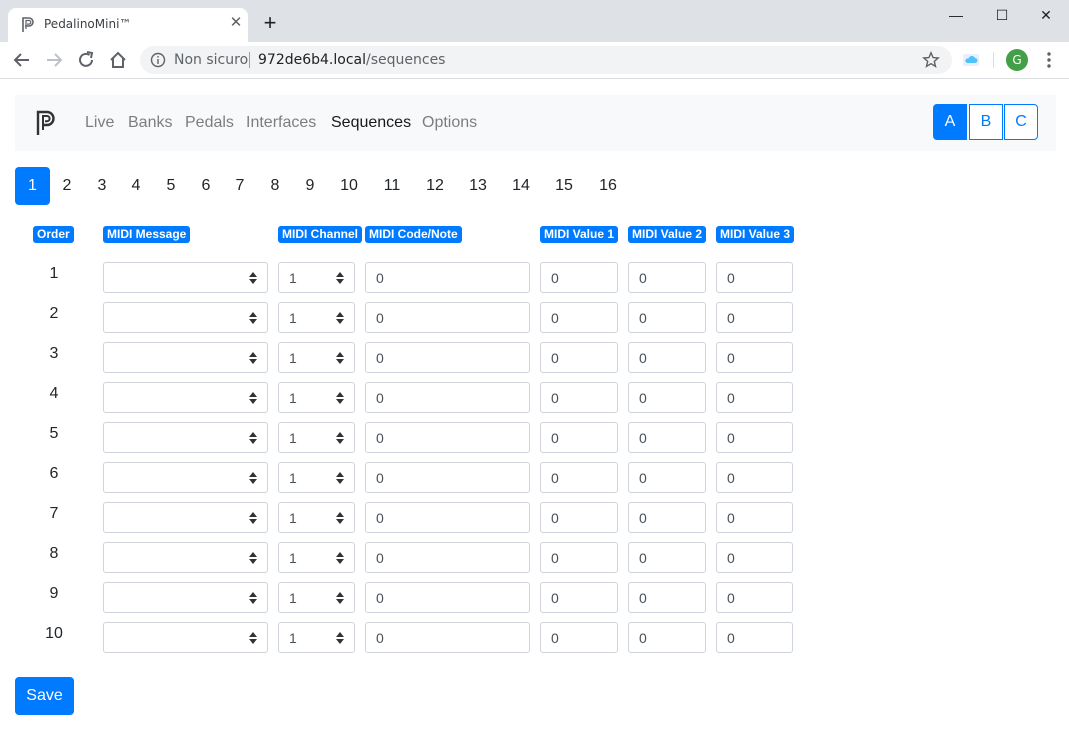  I want to click on profile-a-button: A, so click(950, 122).